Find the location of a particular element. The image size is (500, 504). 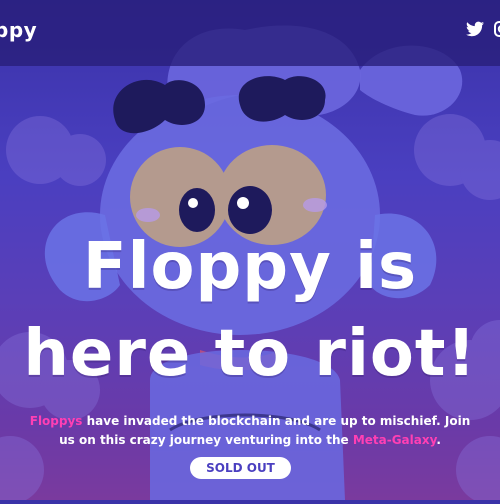

hero-headline-line-1: Floppy is is located at coordinates (250, 267).